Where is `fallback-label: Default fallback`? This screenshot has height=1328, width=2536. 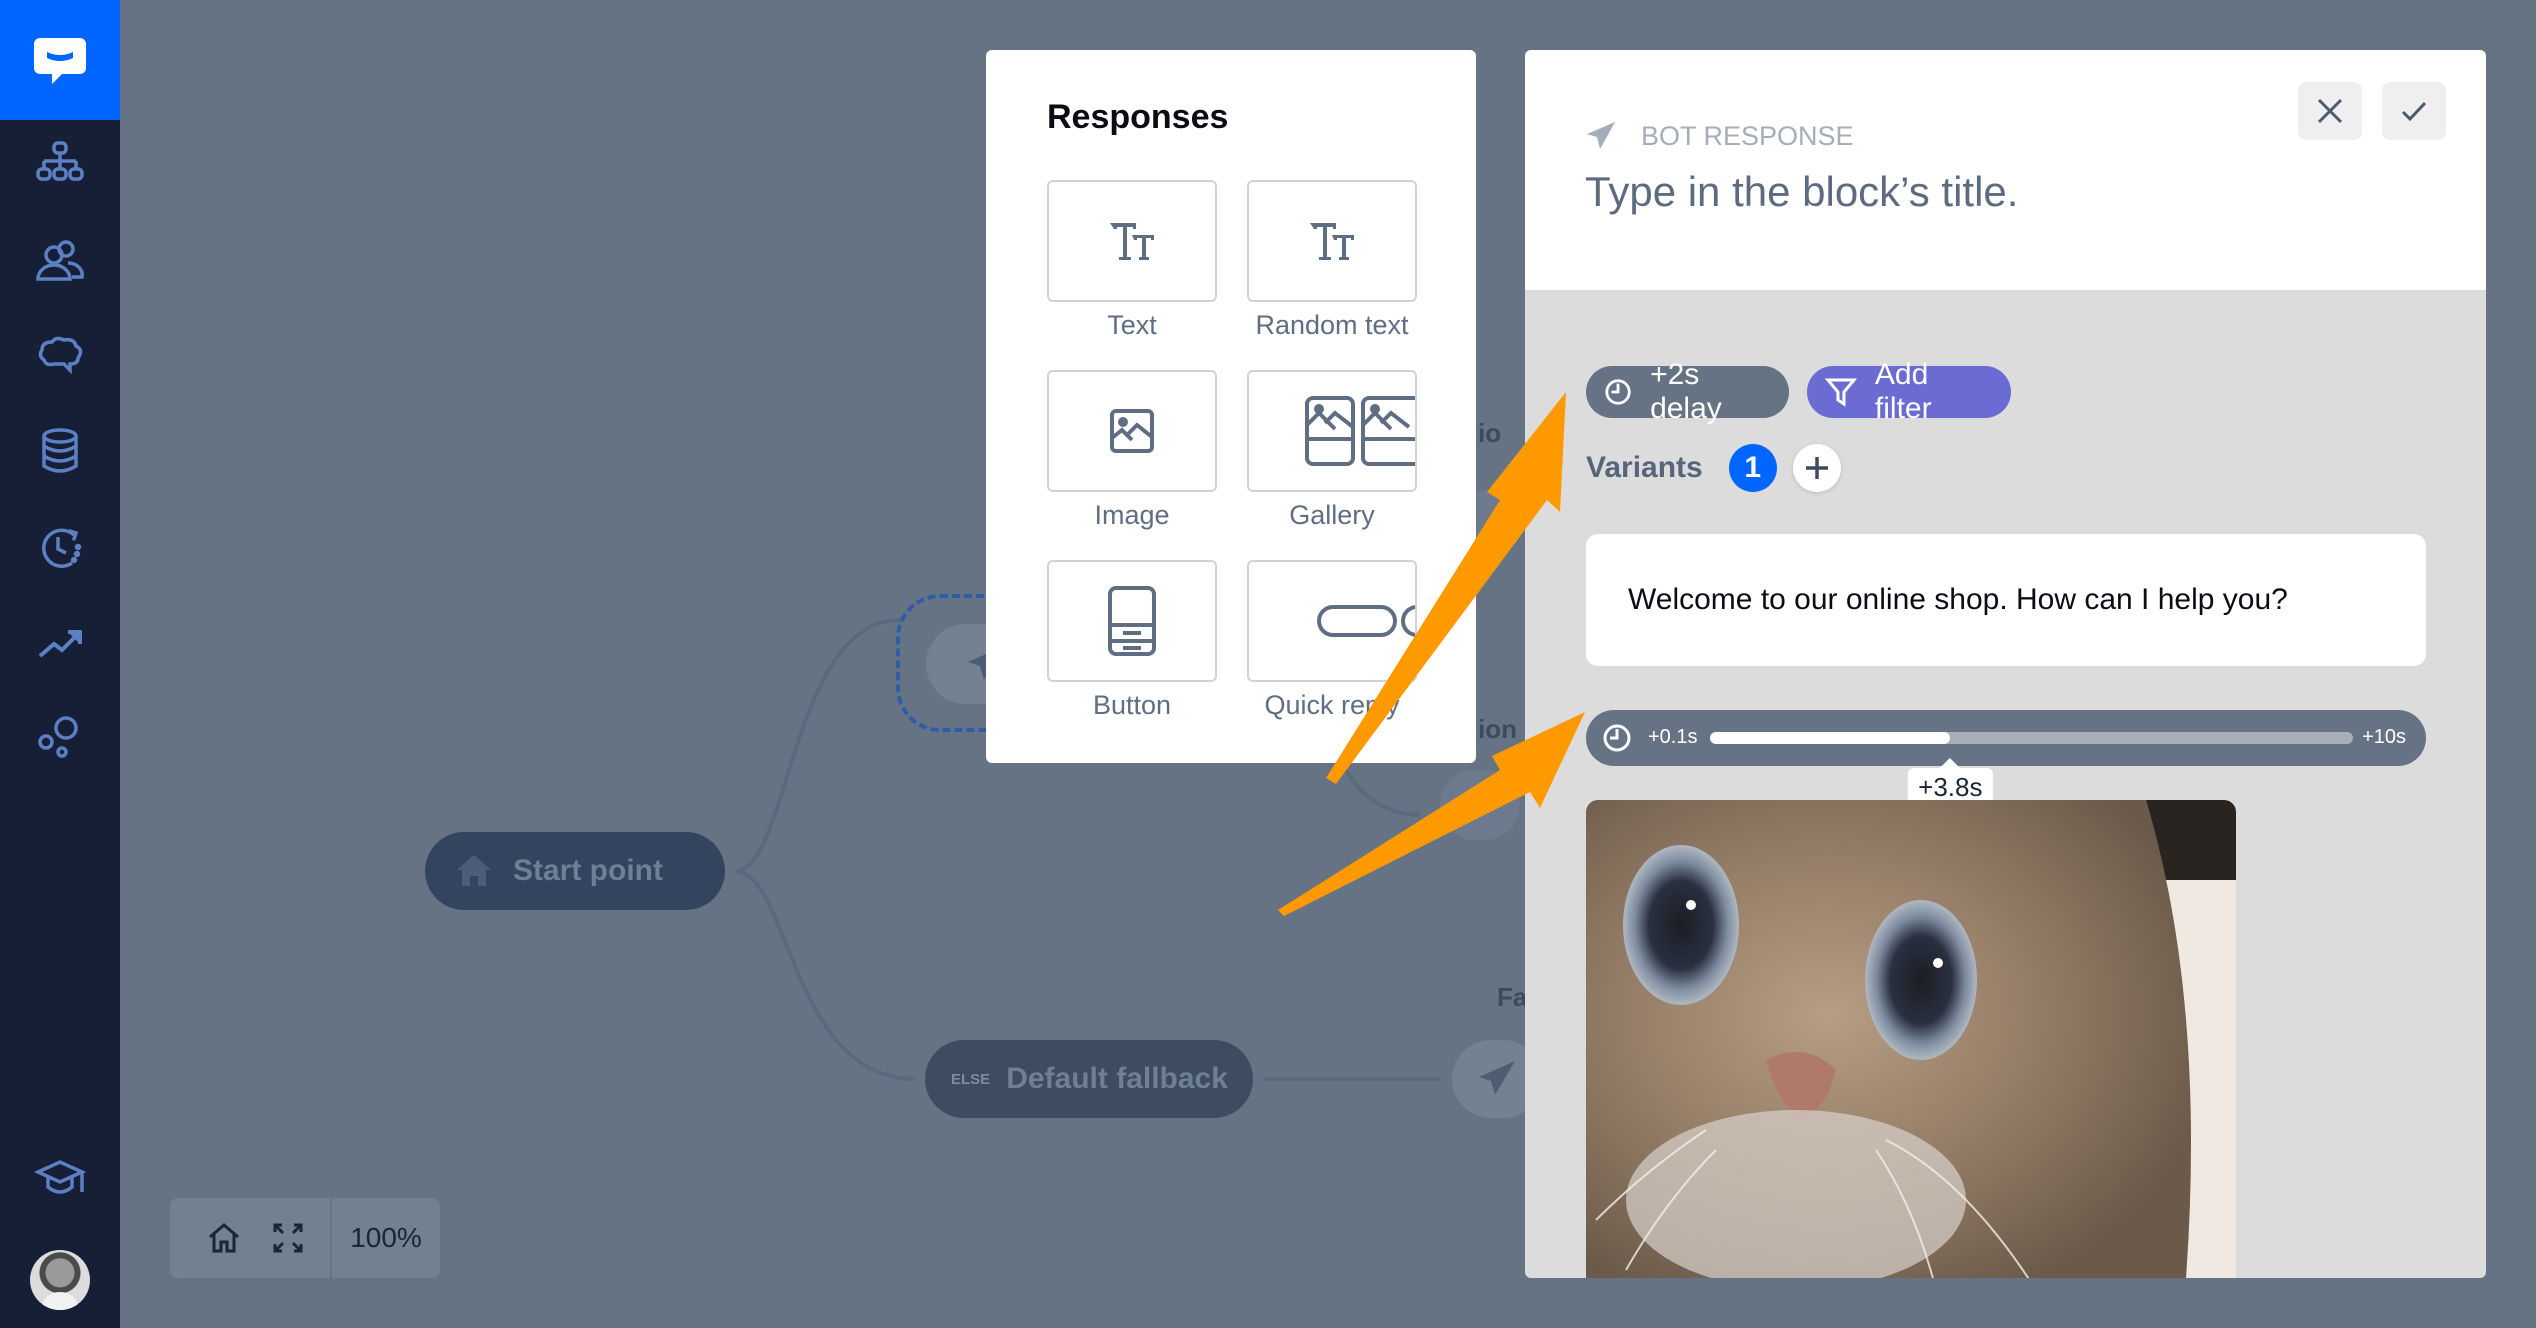 fallback-label: Default fallback is located at coordinates (1117, 1078).